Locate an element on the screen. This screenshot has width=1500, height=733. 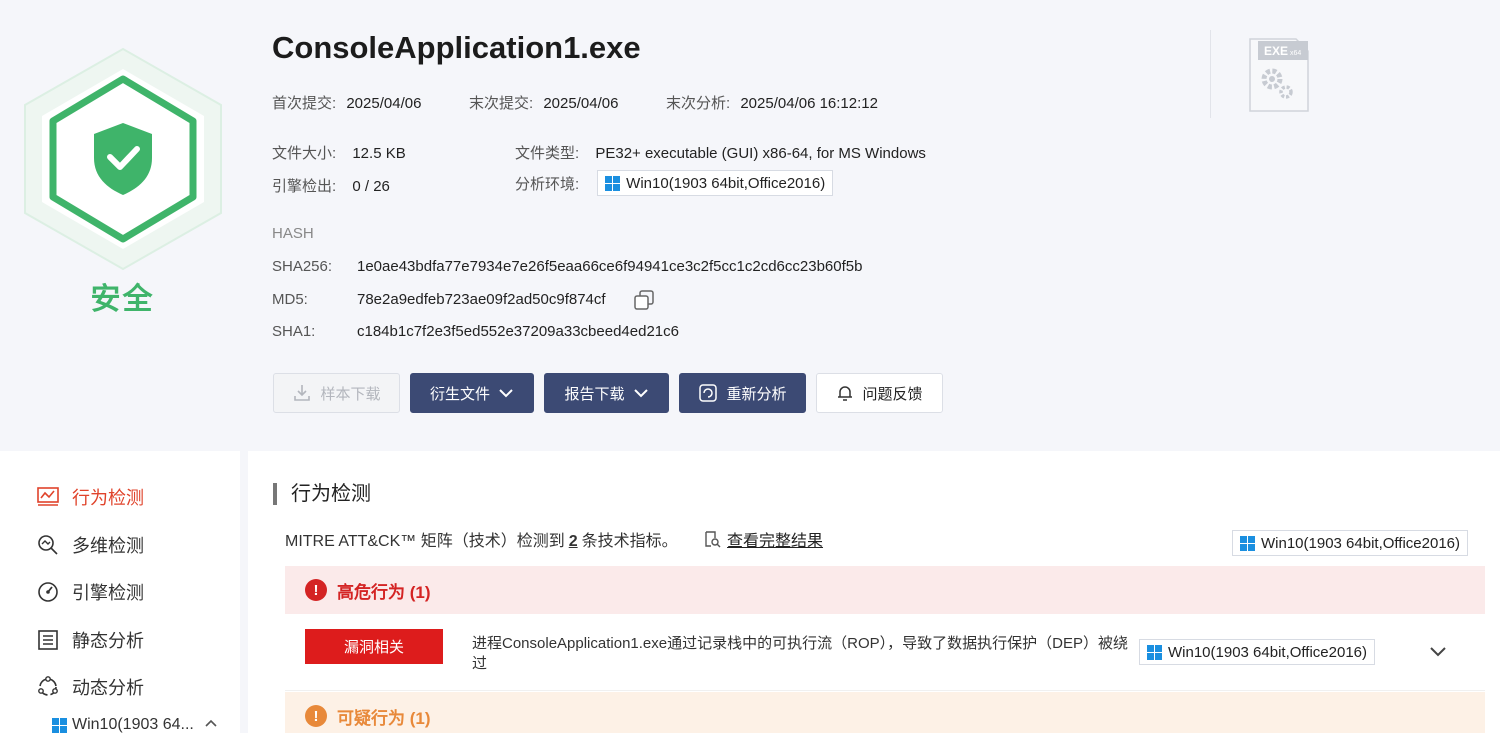
file-size-value: 12.5 KB is located at coordinates (379, 153).